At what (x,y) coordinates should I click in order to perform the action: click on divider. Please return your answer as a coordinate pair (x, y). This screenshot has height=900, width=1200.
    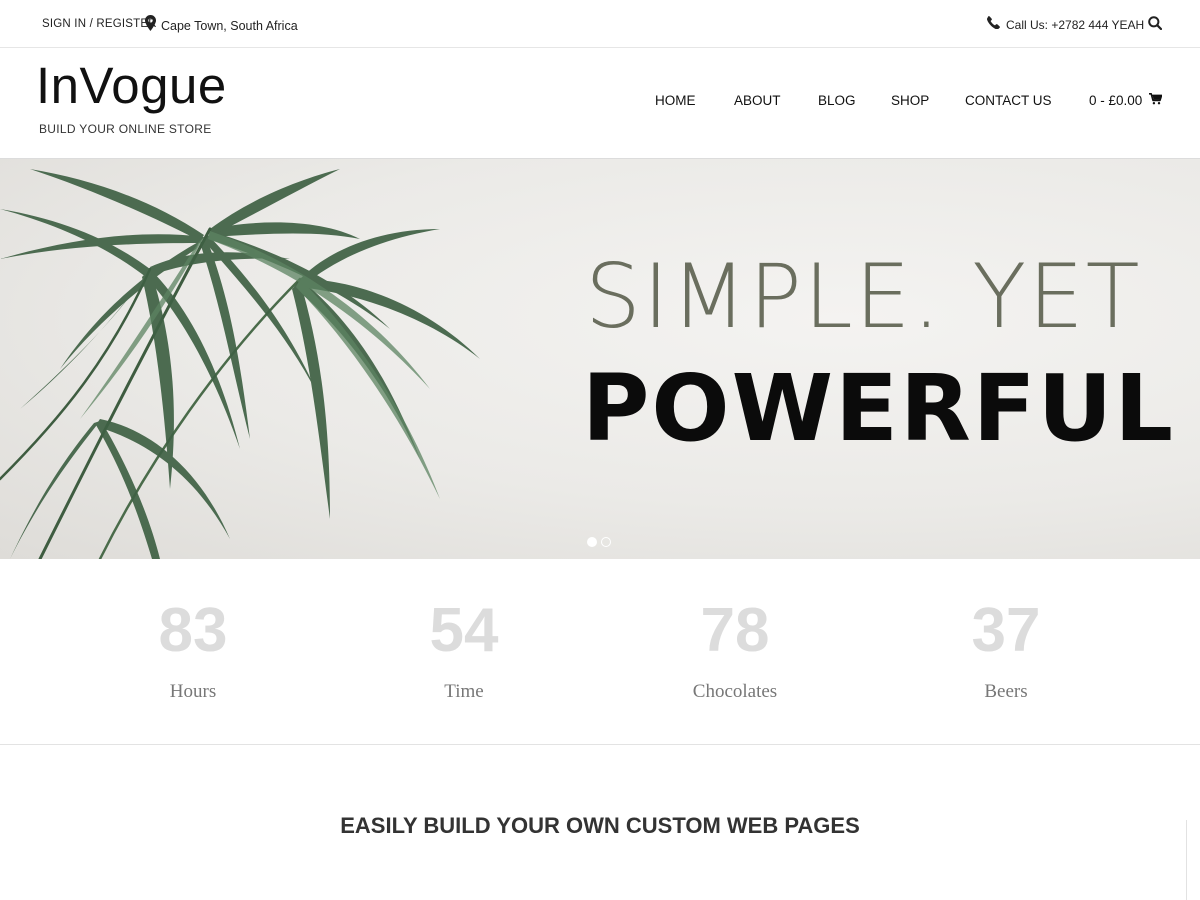
    Looking at the image, I should click on (1186, 860).